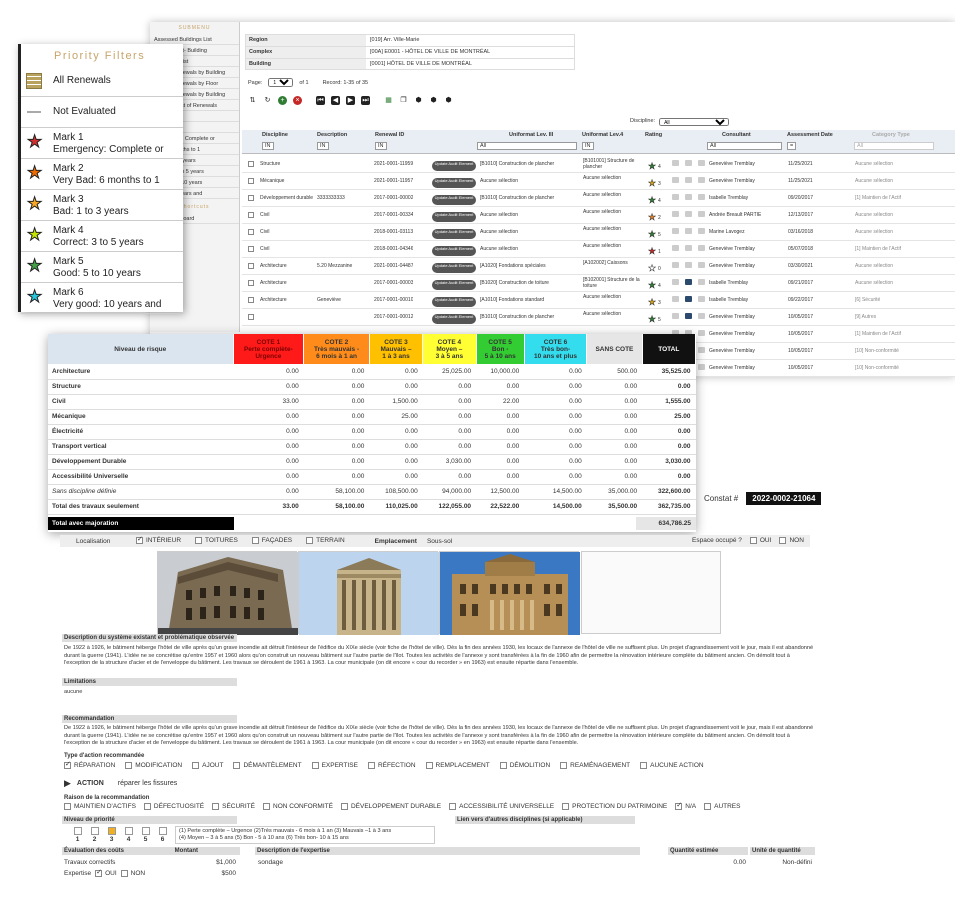 The height and width of the screenshot is (897, 955). I want to click on expertise-non-checkbox: NON, so click(132, 873).